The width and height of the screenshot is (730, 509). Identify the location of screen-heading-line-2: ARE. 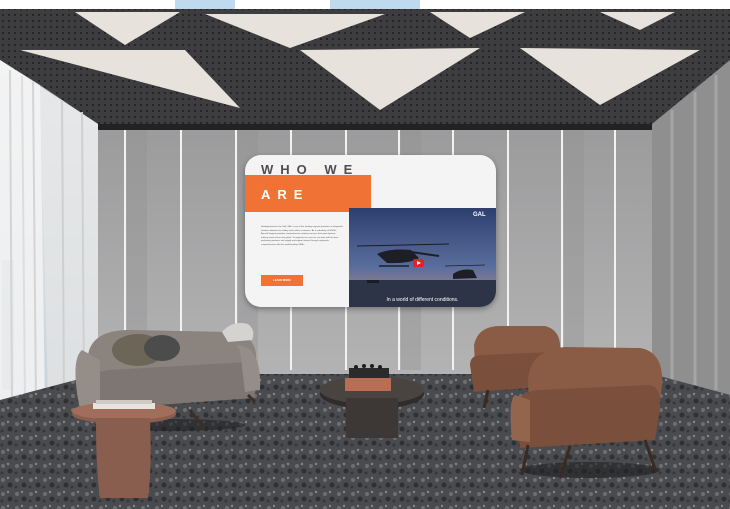
(285, 194).